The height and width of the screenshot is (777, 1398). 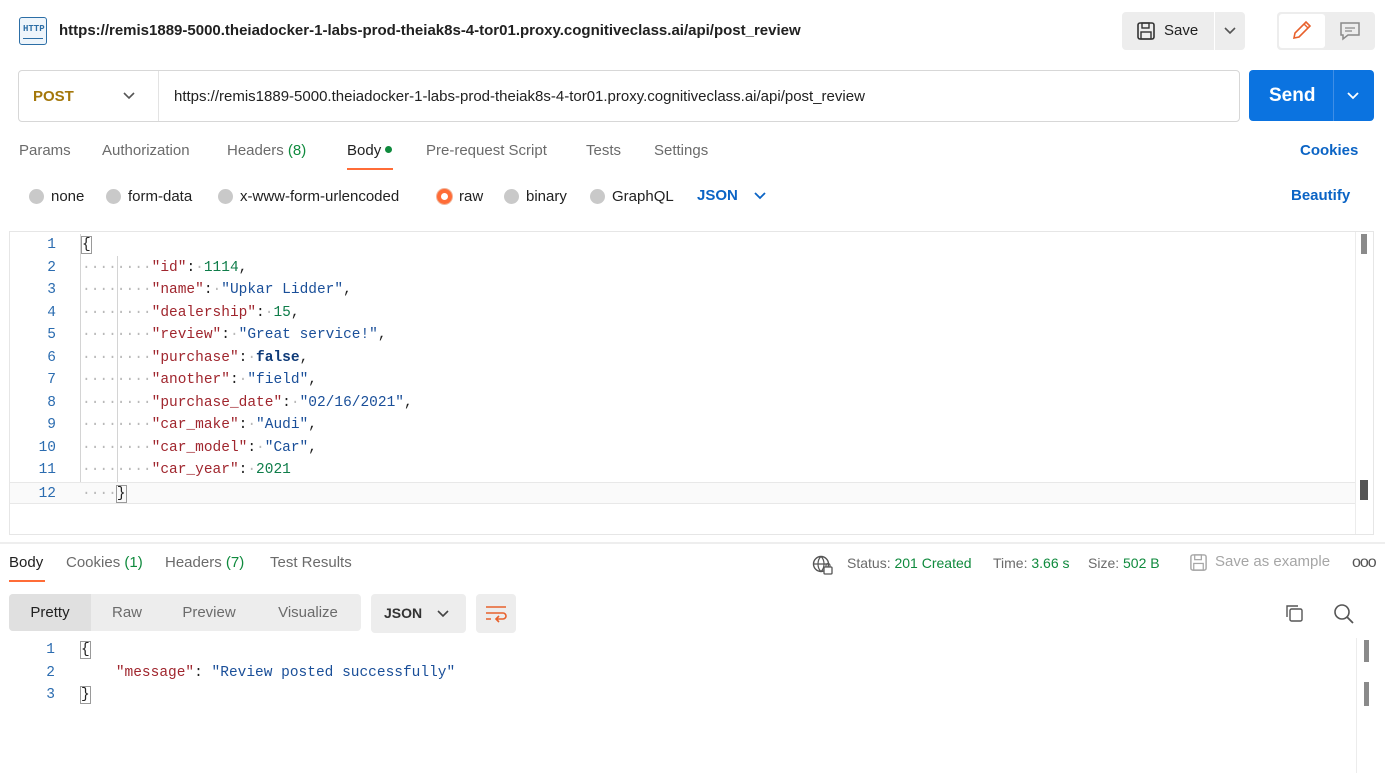 What do you see at coordinates (1326, 31) in the screenshot?
I see `view-mode-toggle` at bounding box center [1326, 31].